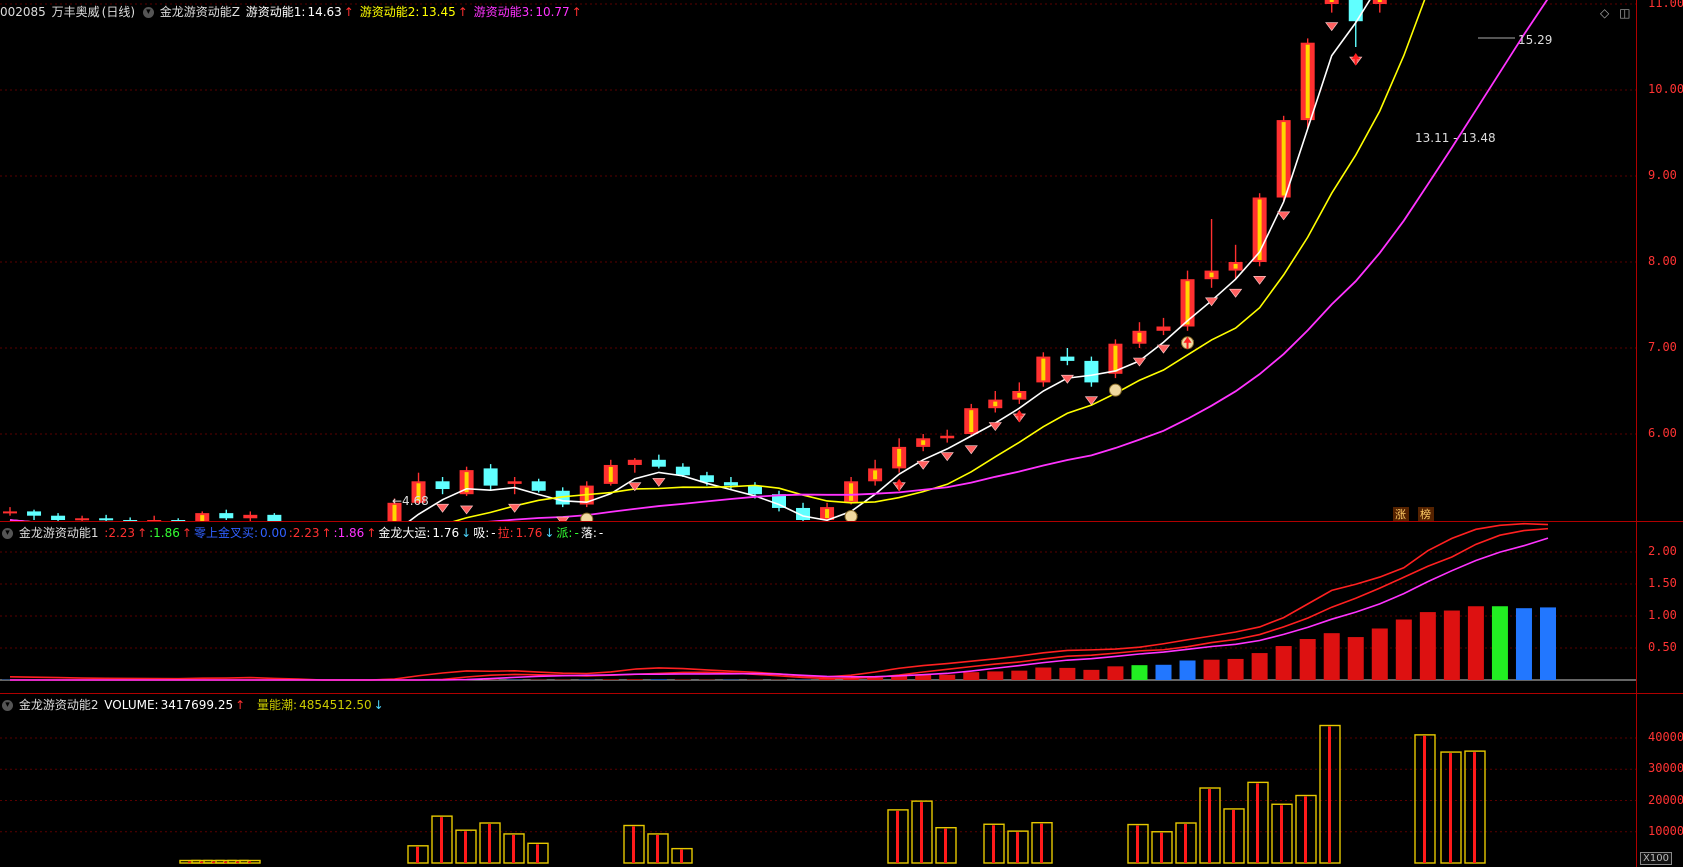 Image resolution: width=1683 pixels, height=867 pixels. I want to click on osc-tick-label: 0.50, so click(1662, 647).